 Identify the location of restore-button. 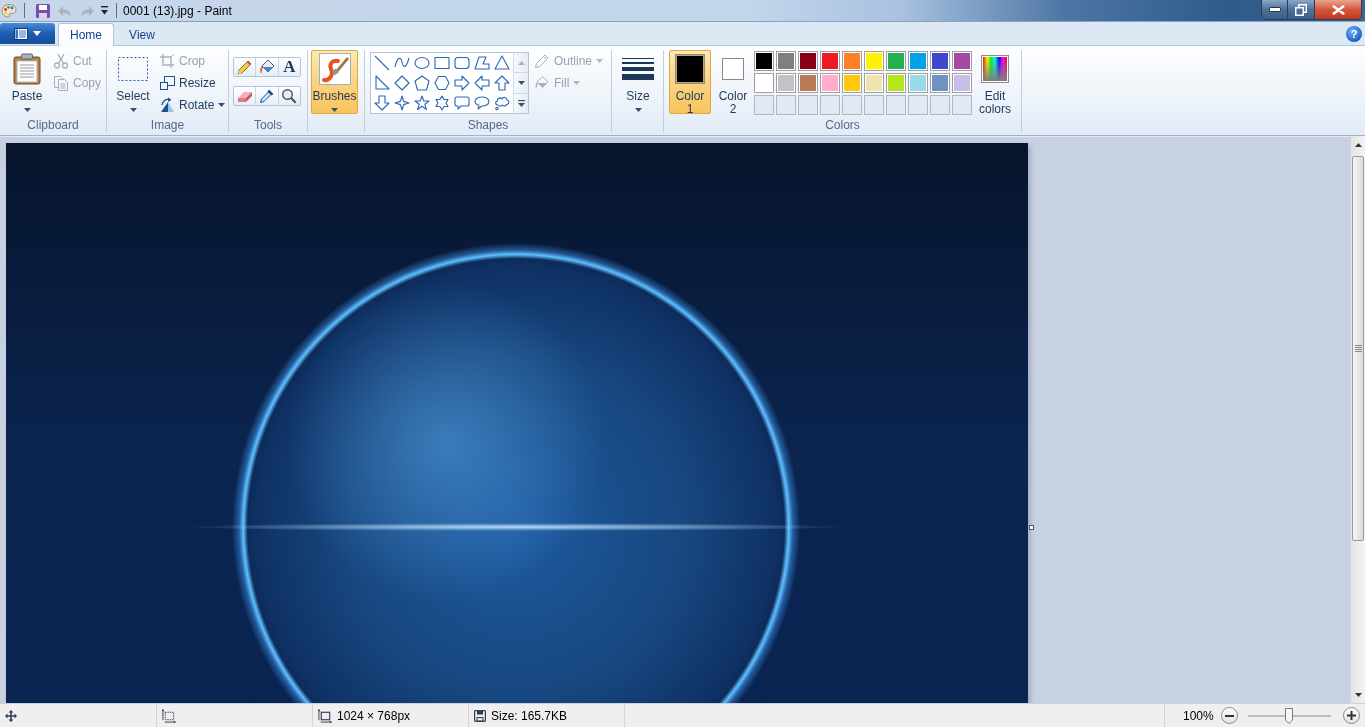
(1301, 9).